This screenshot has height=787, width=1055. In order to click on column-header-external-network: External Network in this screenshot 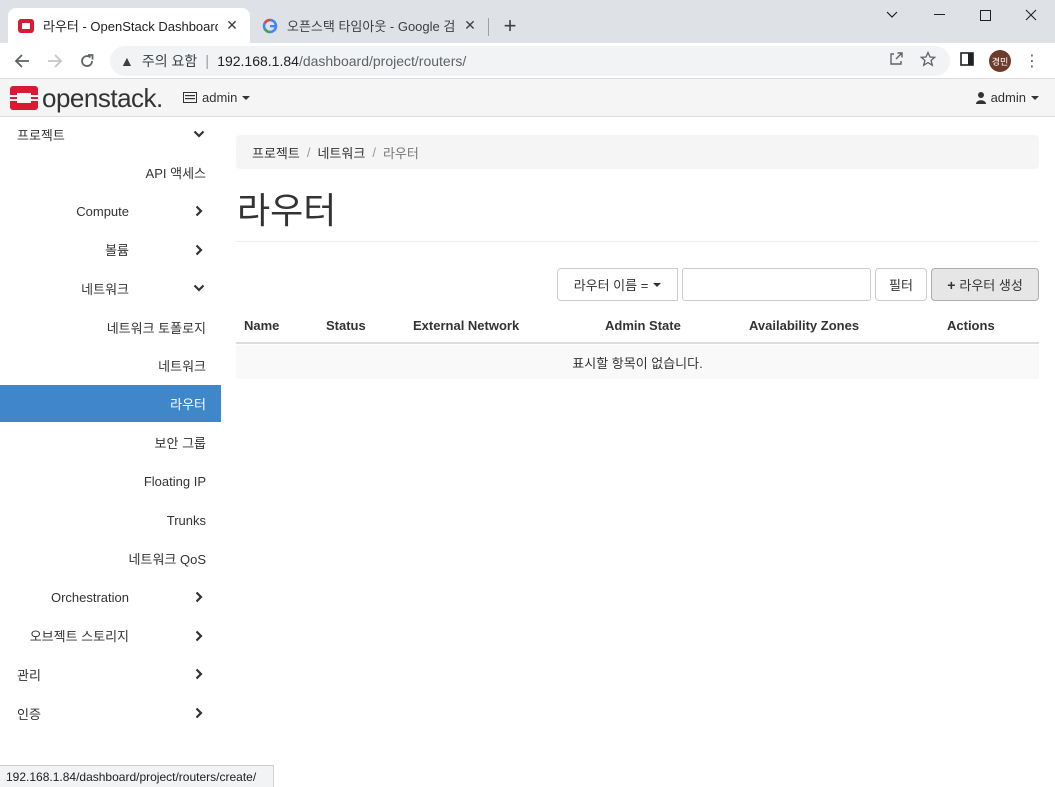, I will do `click(466, 325)`.